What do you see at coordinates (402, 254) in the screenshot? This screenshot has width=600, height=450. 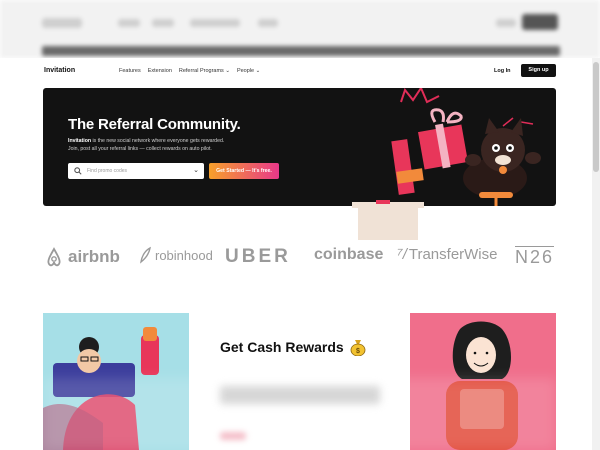 I see `transferwise-flag-icon: ⁷/` at bounding box center [402, 254].